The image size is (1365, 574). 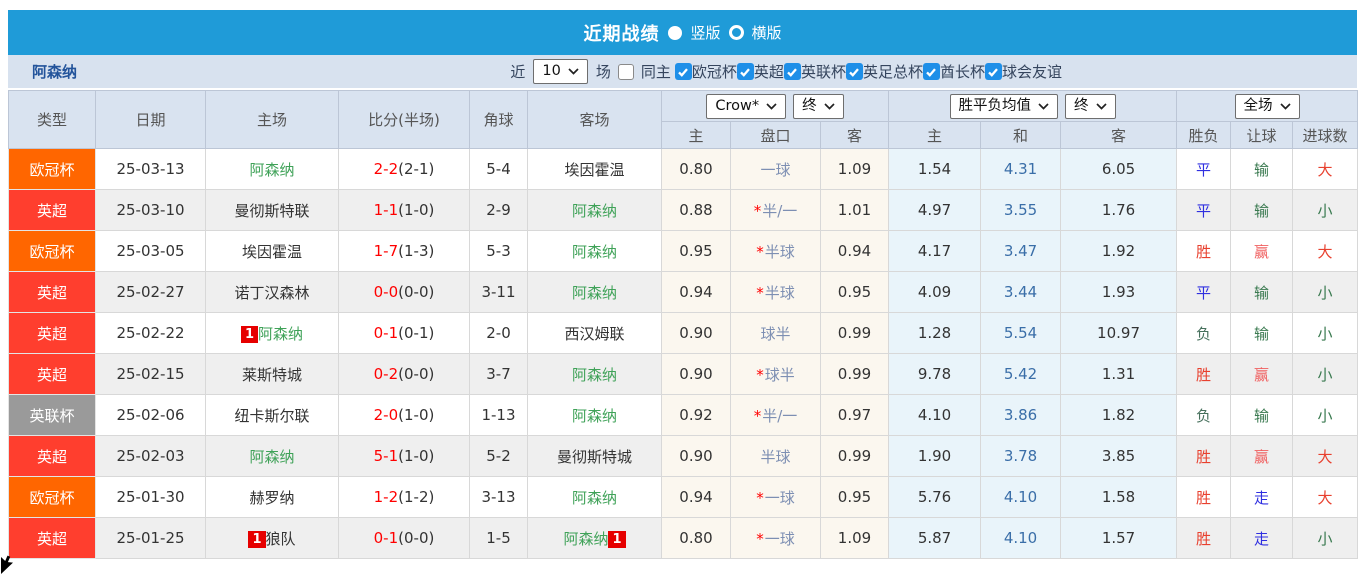 I want to click on radio-horizontal-icon, so click(x=736, y=32).